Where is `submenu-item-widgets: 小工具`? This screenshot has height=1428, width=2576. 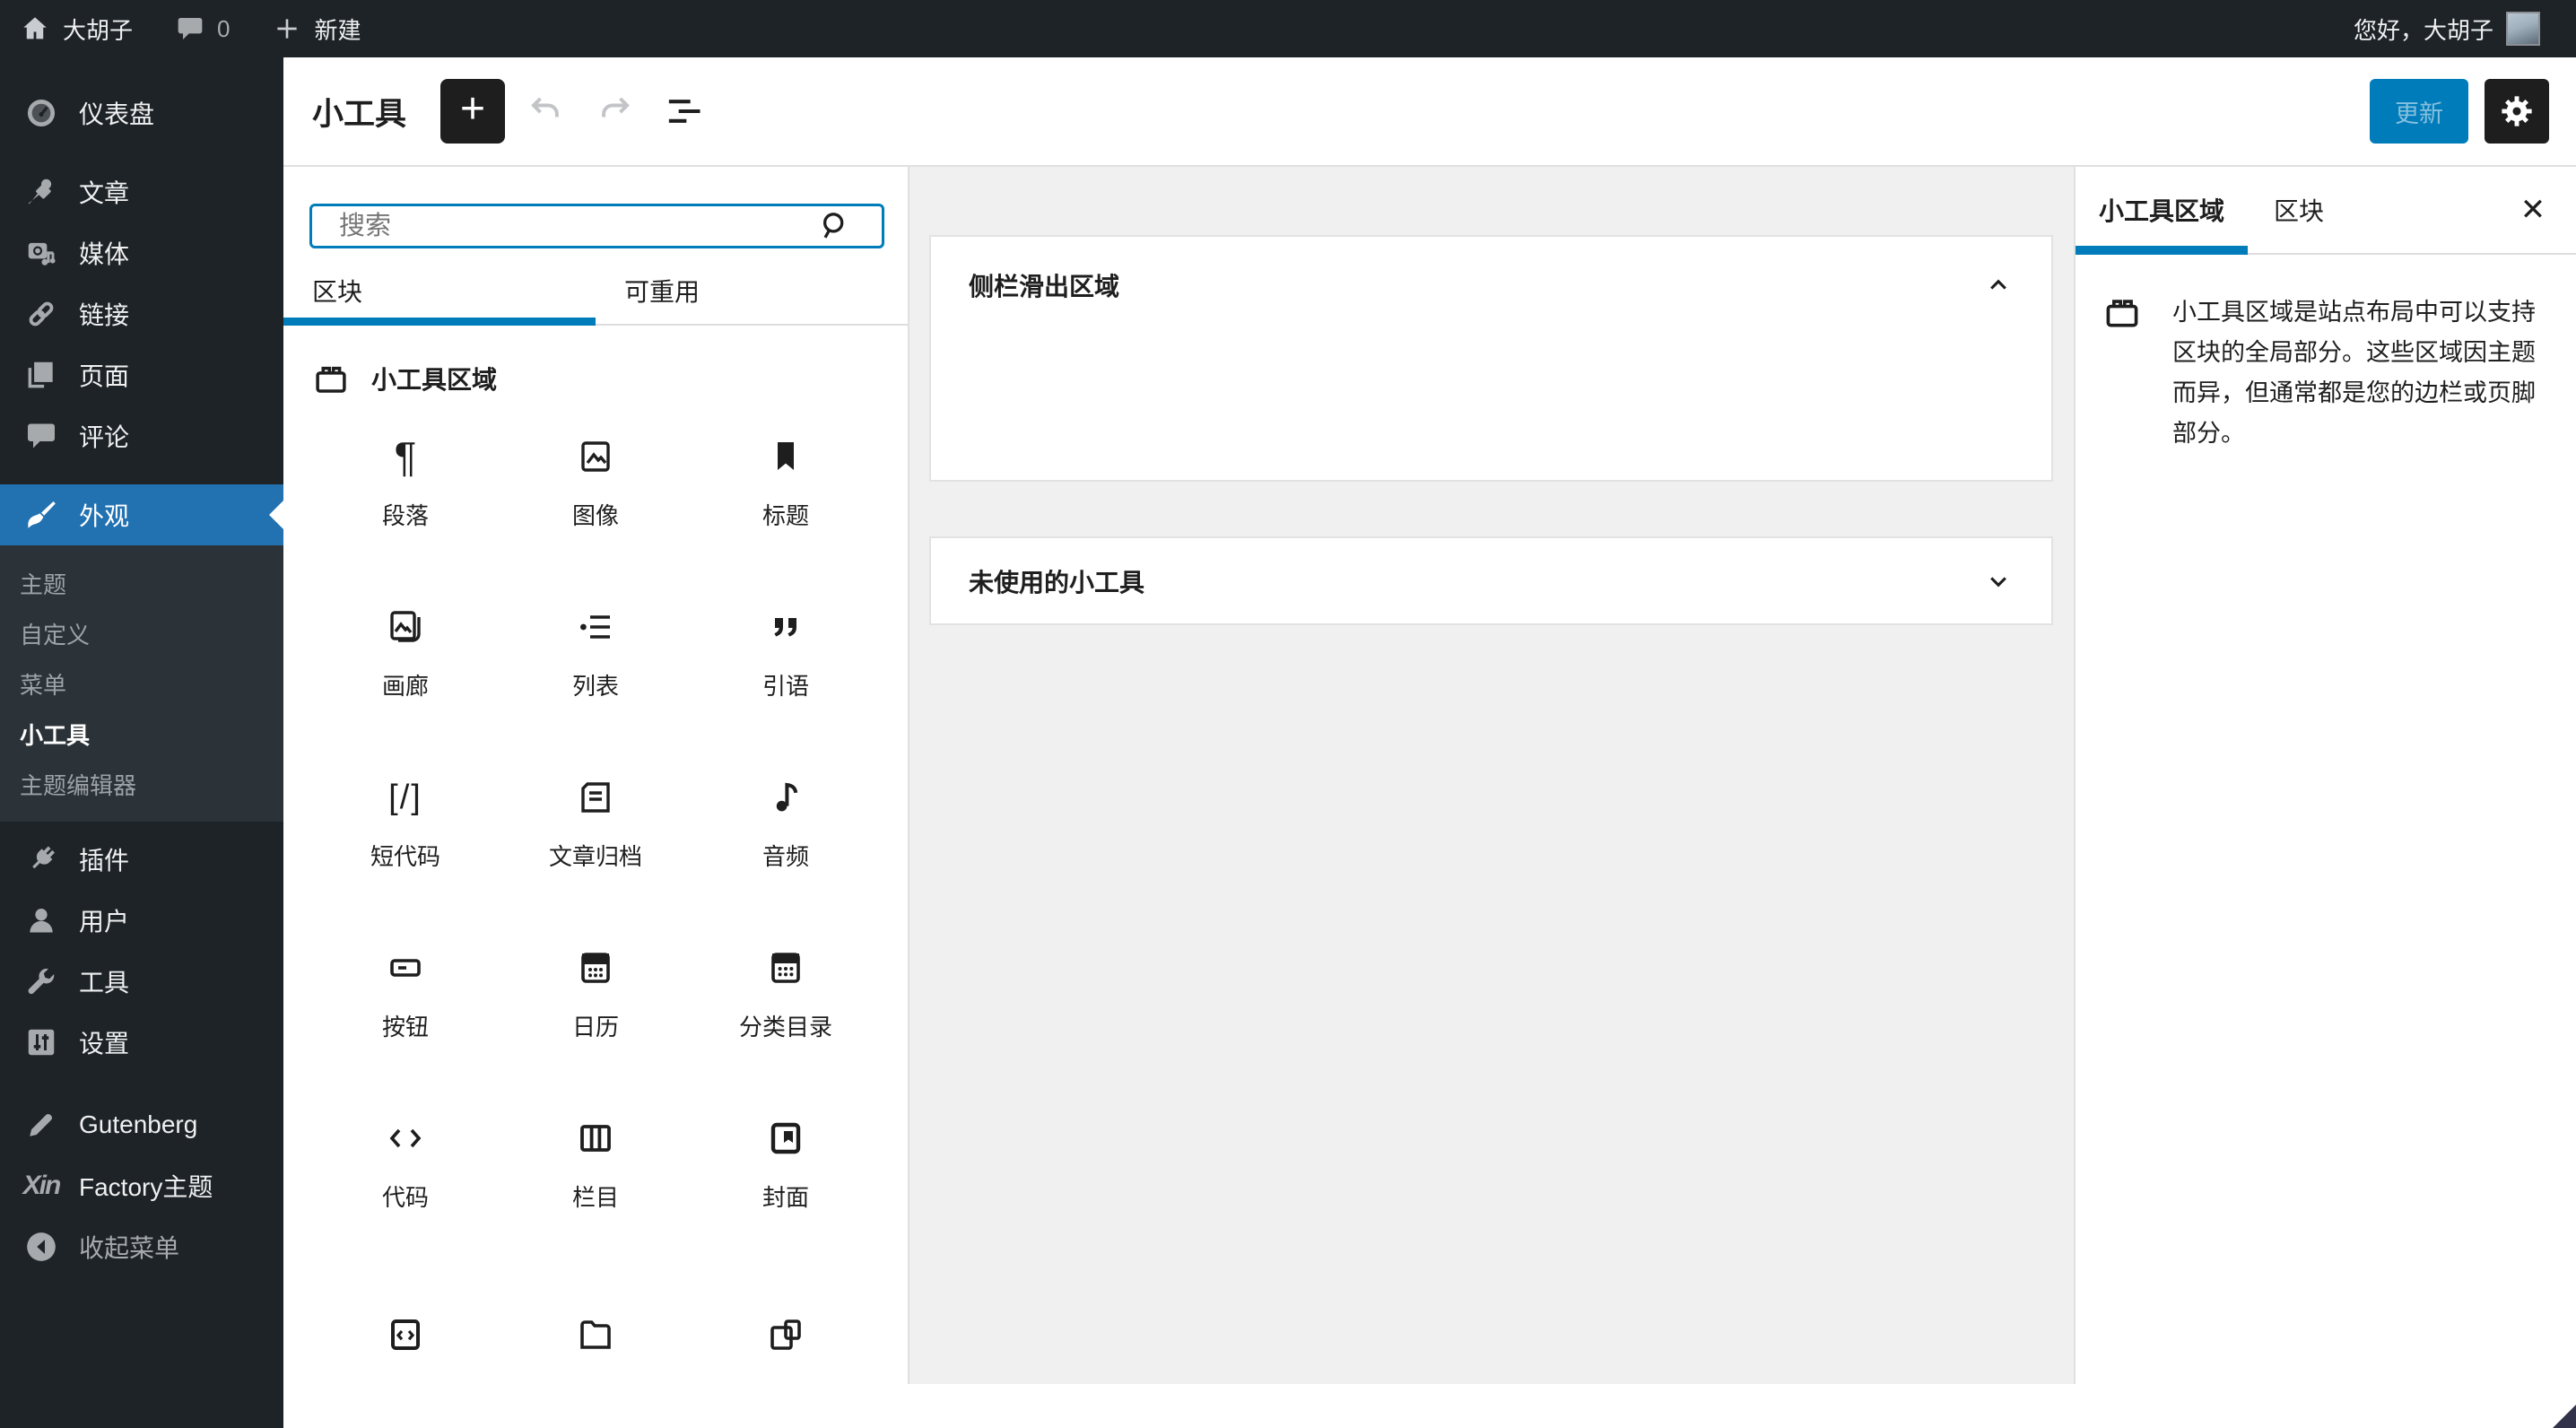
submenu-item-widgets: 小工具 is located at coordinates (141, 734).